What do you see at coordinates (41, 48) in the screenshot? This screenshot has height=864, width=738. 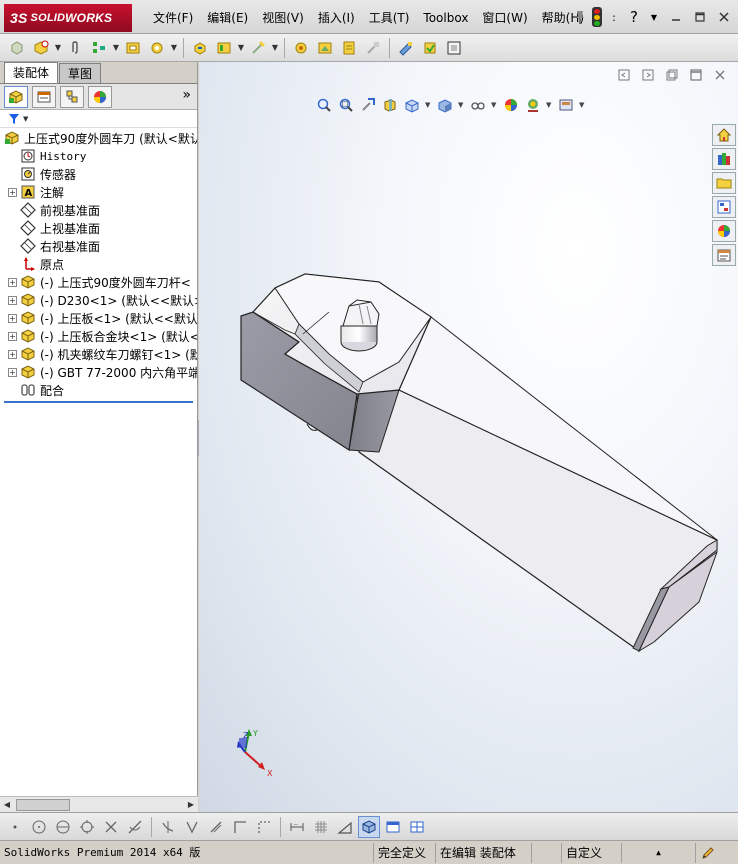 I see `insert-component-icon` at bounding box center [41, 48].